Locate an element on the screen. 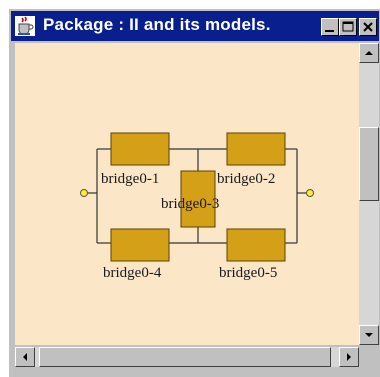 The height and width of the screenshot is (377, 380). maximize-button is located at coordinates (348, 27).